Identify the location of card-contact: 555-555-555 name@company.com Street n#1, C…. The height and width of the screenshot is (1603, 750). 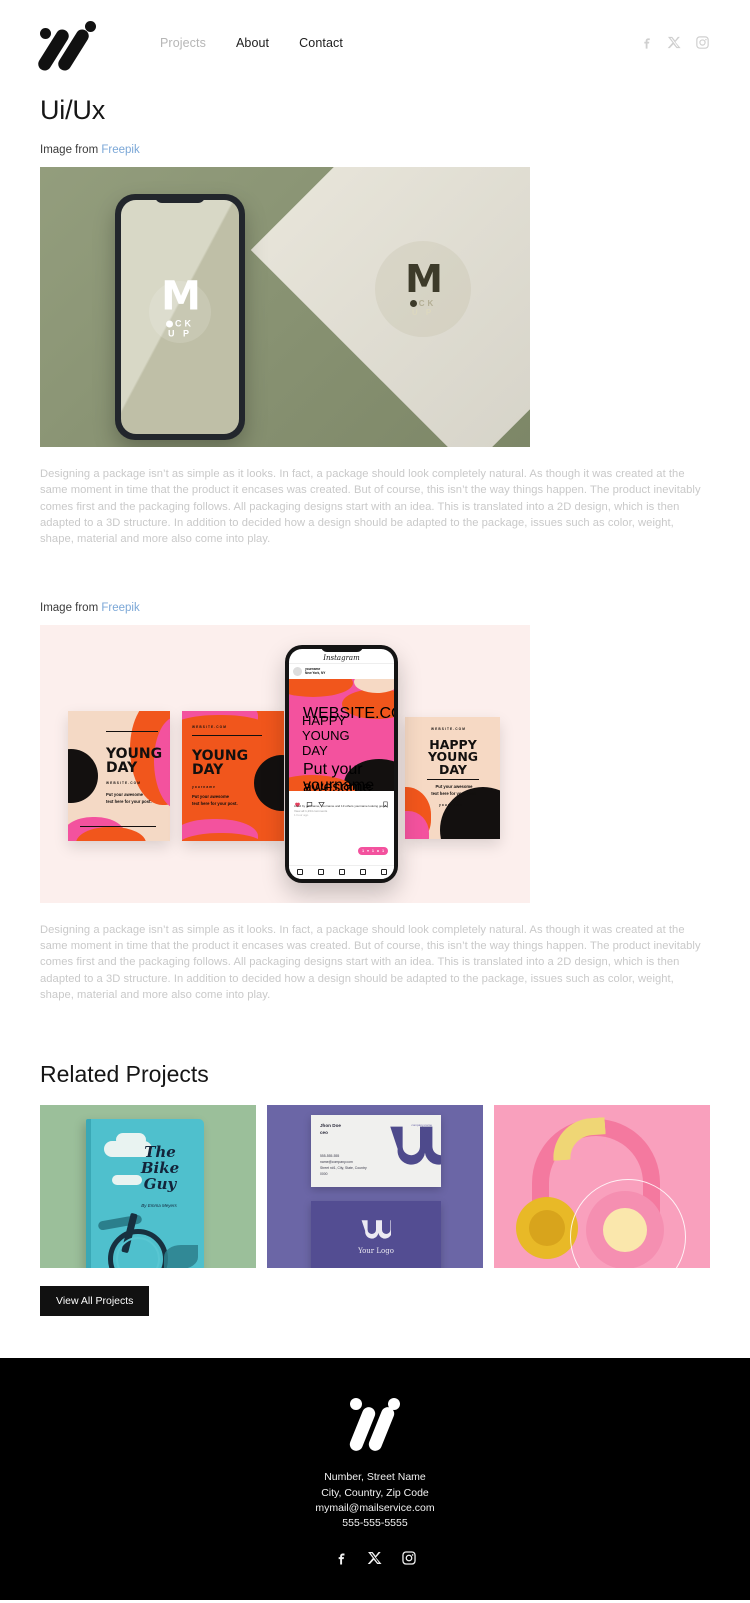
(343, 1165).